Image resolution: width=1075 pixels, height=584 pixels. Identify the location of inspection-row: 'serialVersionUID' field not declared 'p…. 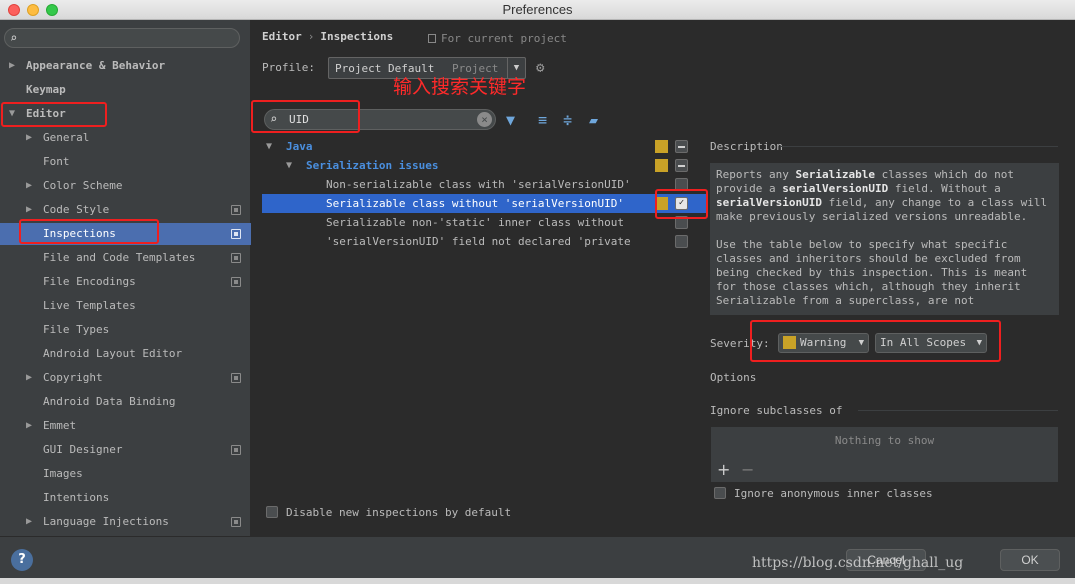
(484, 241).